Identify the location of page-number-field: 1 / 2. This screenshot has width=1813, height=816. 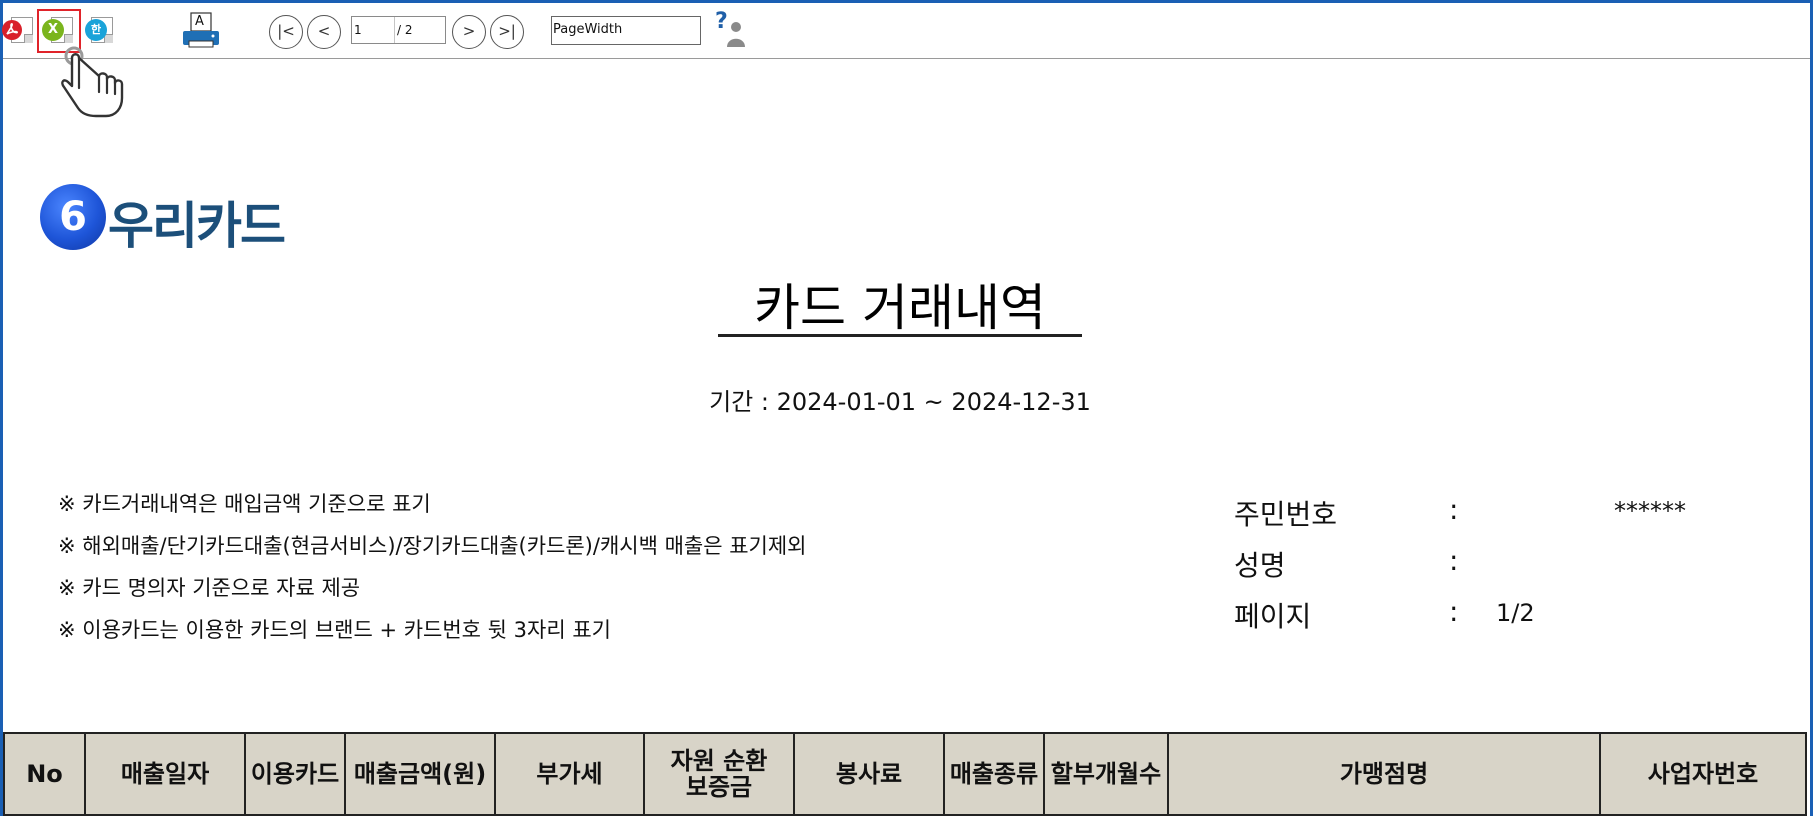
(398, 30).